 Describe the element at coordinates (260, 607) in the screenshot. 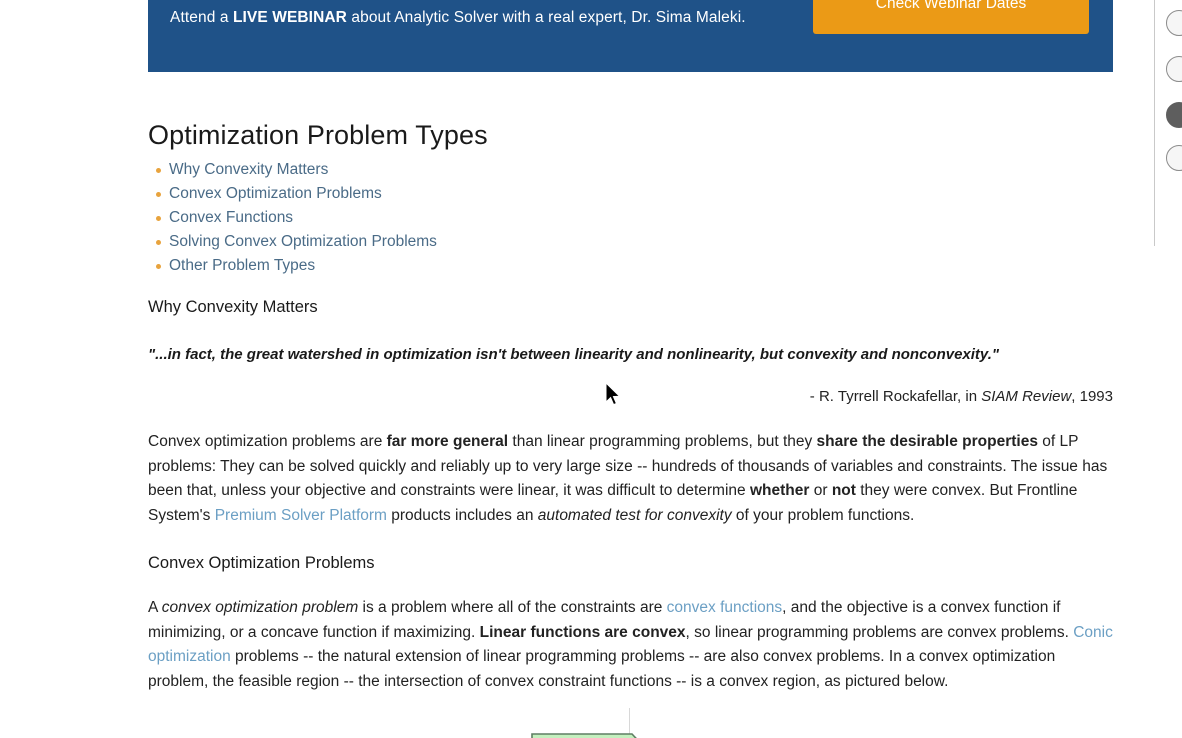

I see `text-italic-convex-optimization-problem: convex optimization problem` at that location.